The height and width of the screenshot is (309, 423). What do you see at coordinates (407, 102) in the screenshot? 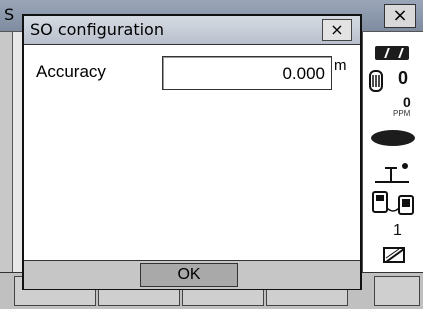
I see `ppm-value: 0` at bounding box center [407, 102].